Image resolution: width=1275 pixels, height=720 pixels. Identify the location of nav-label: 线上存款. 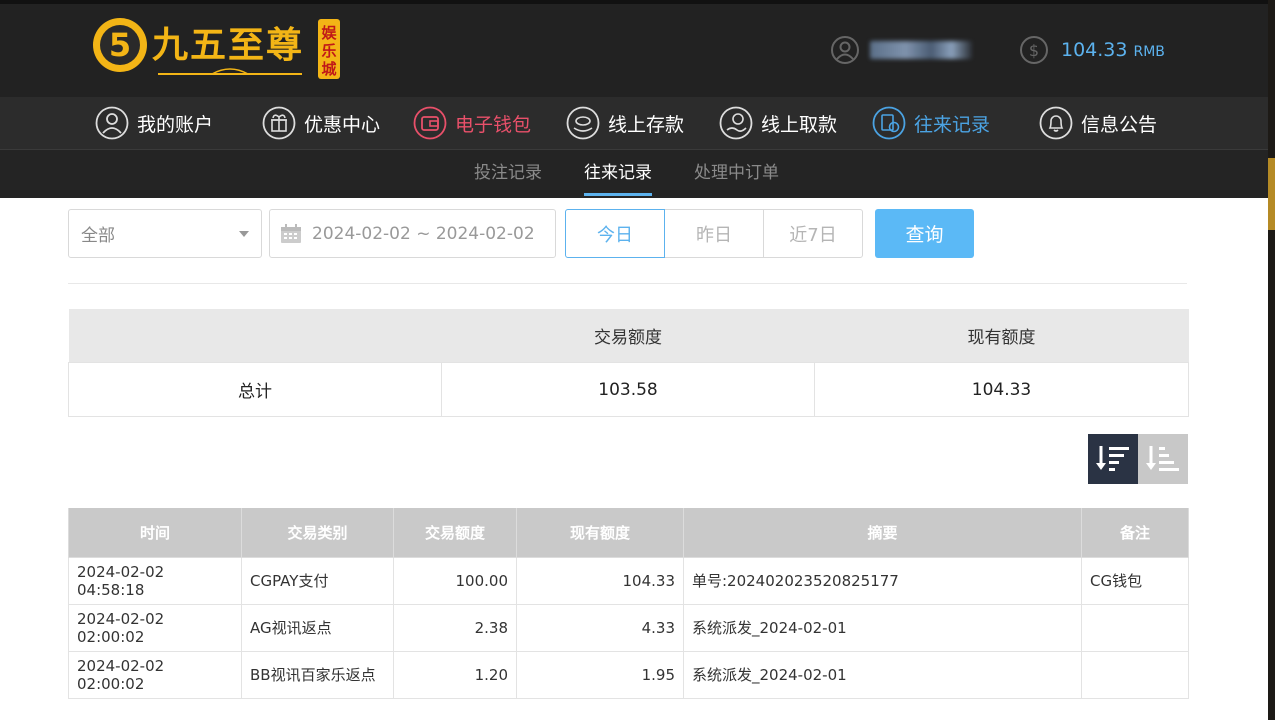
(646, 124).